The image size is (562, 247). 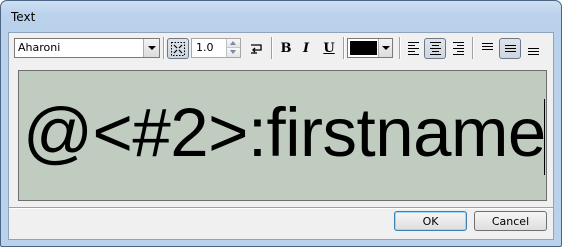 I want to click on color-swatch, so click(x=363, y=48).